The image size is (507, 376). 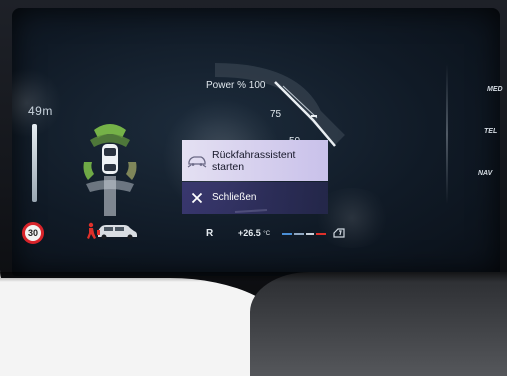 What do you see at coordinates (197, 161) in the screenshot?
I see `reverse-assist-icon` at bounding box center [197, 161].